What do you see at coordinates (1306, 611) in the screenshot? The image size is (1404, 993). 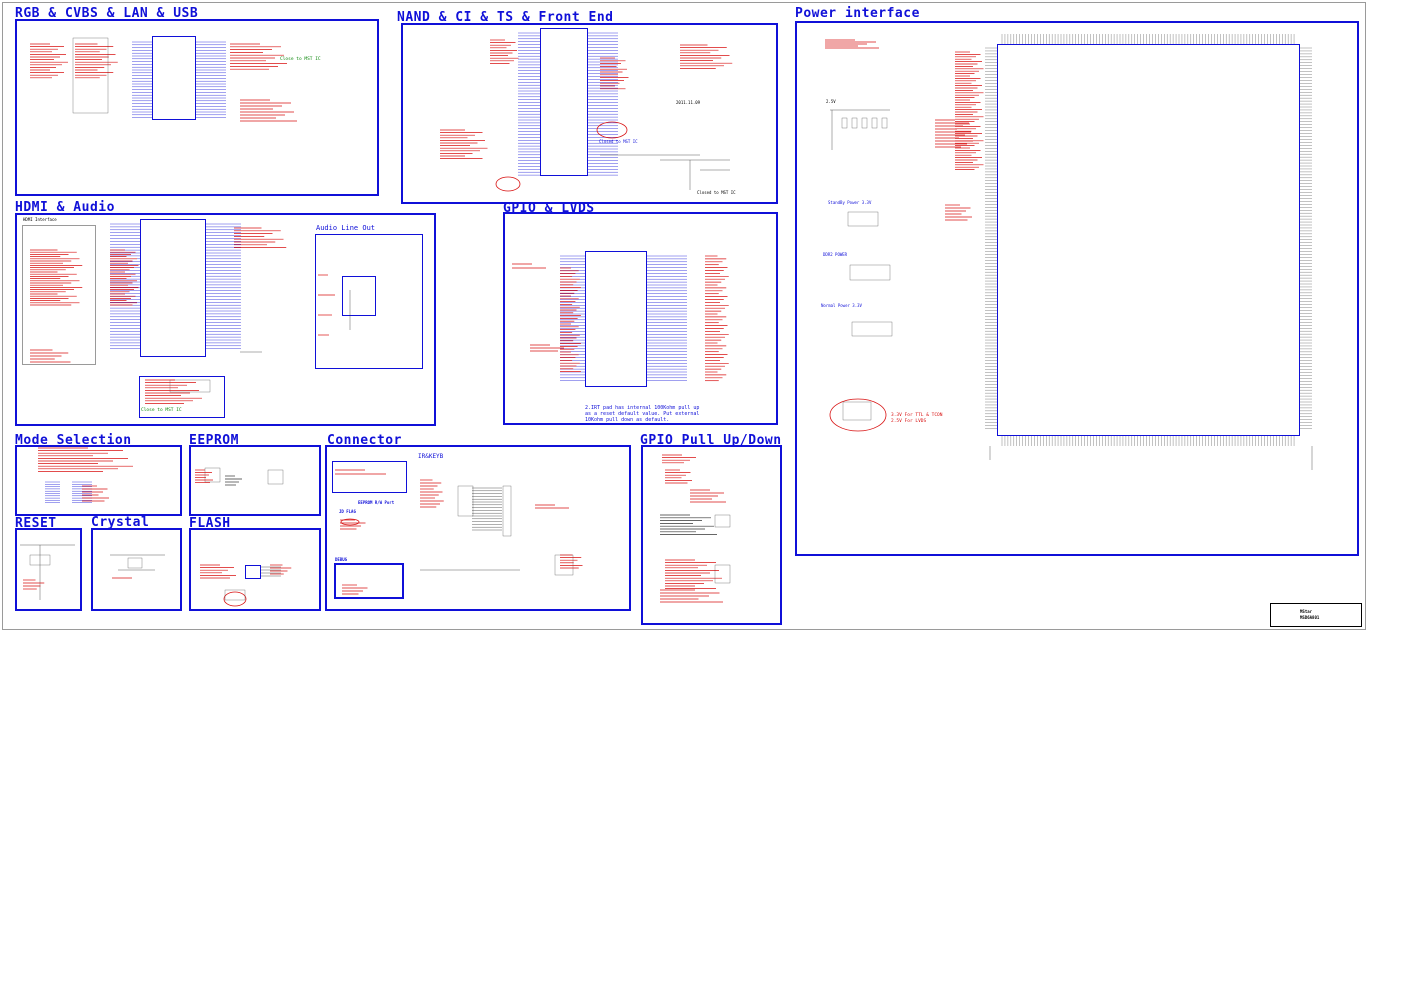 I see `title-block-company: MStar` at bounding box center [1306, 611].